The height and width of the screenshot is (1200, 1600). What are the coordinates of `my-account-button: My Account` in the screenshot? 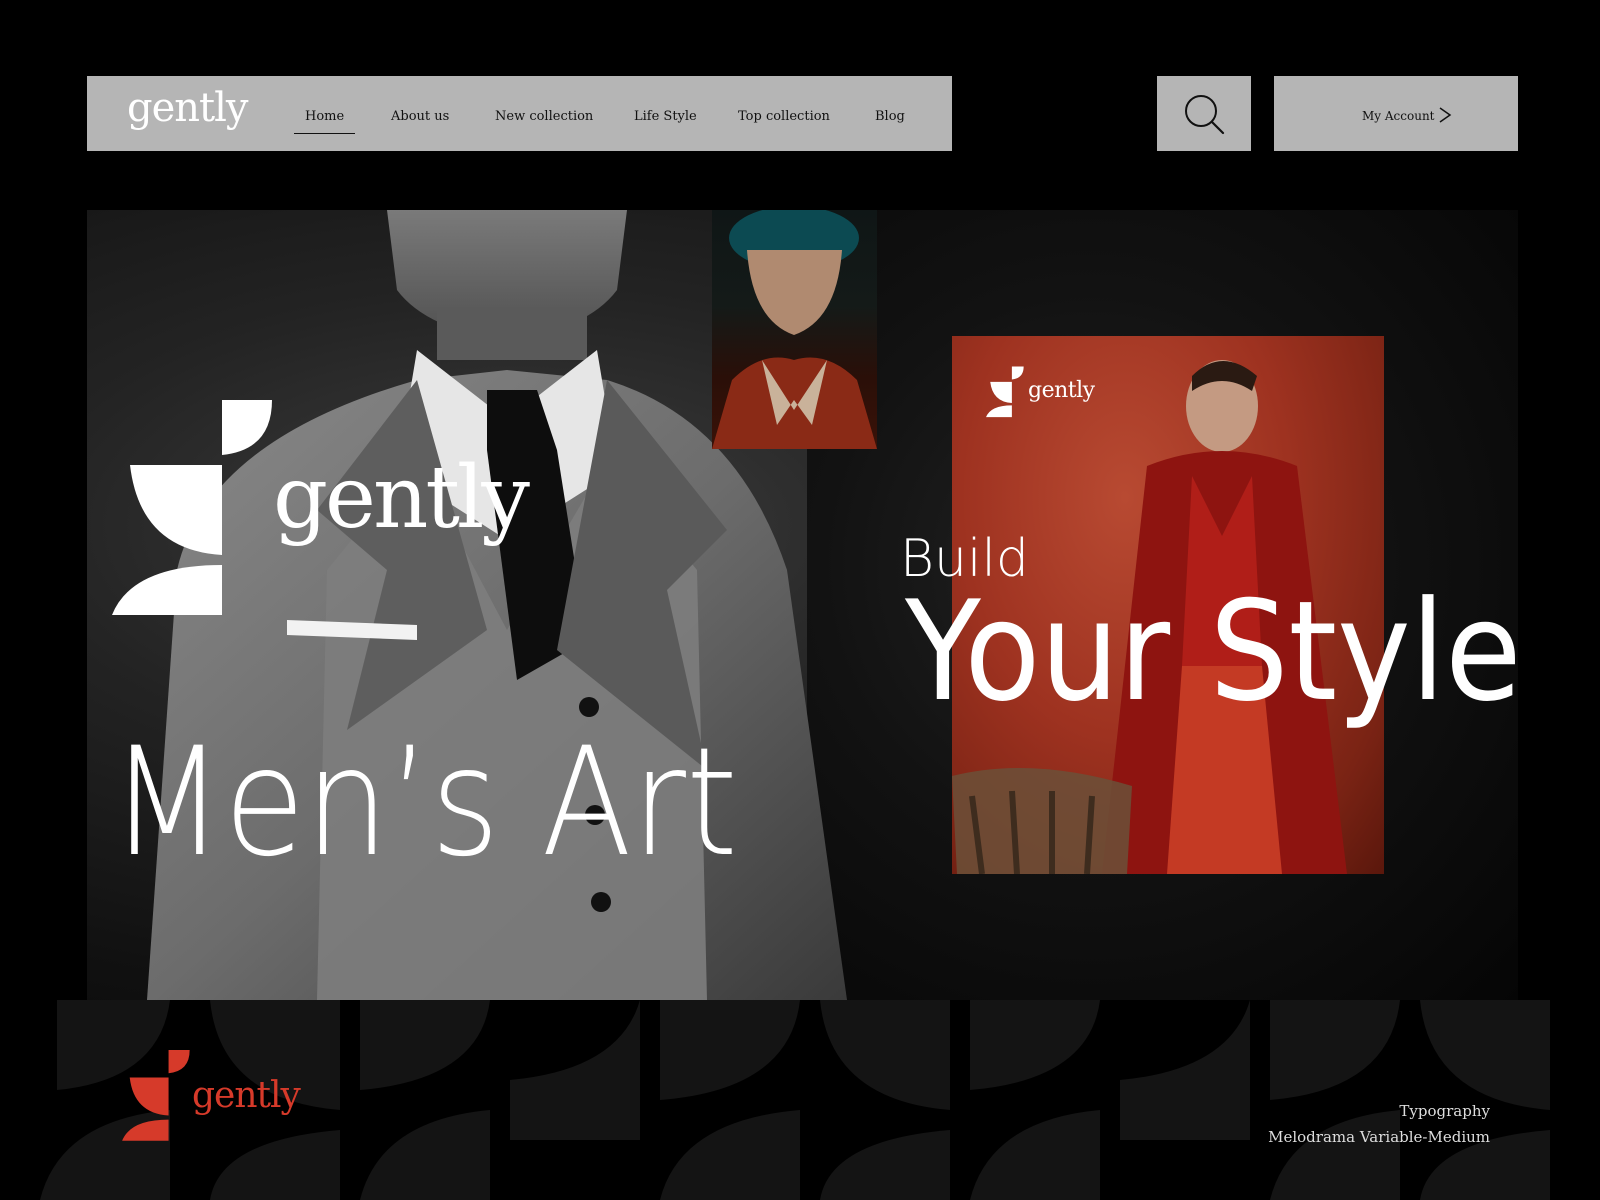 It's located at (1396, 113).